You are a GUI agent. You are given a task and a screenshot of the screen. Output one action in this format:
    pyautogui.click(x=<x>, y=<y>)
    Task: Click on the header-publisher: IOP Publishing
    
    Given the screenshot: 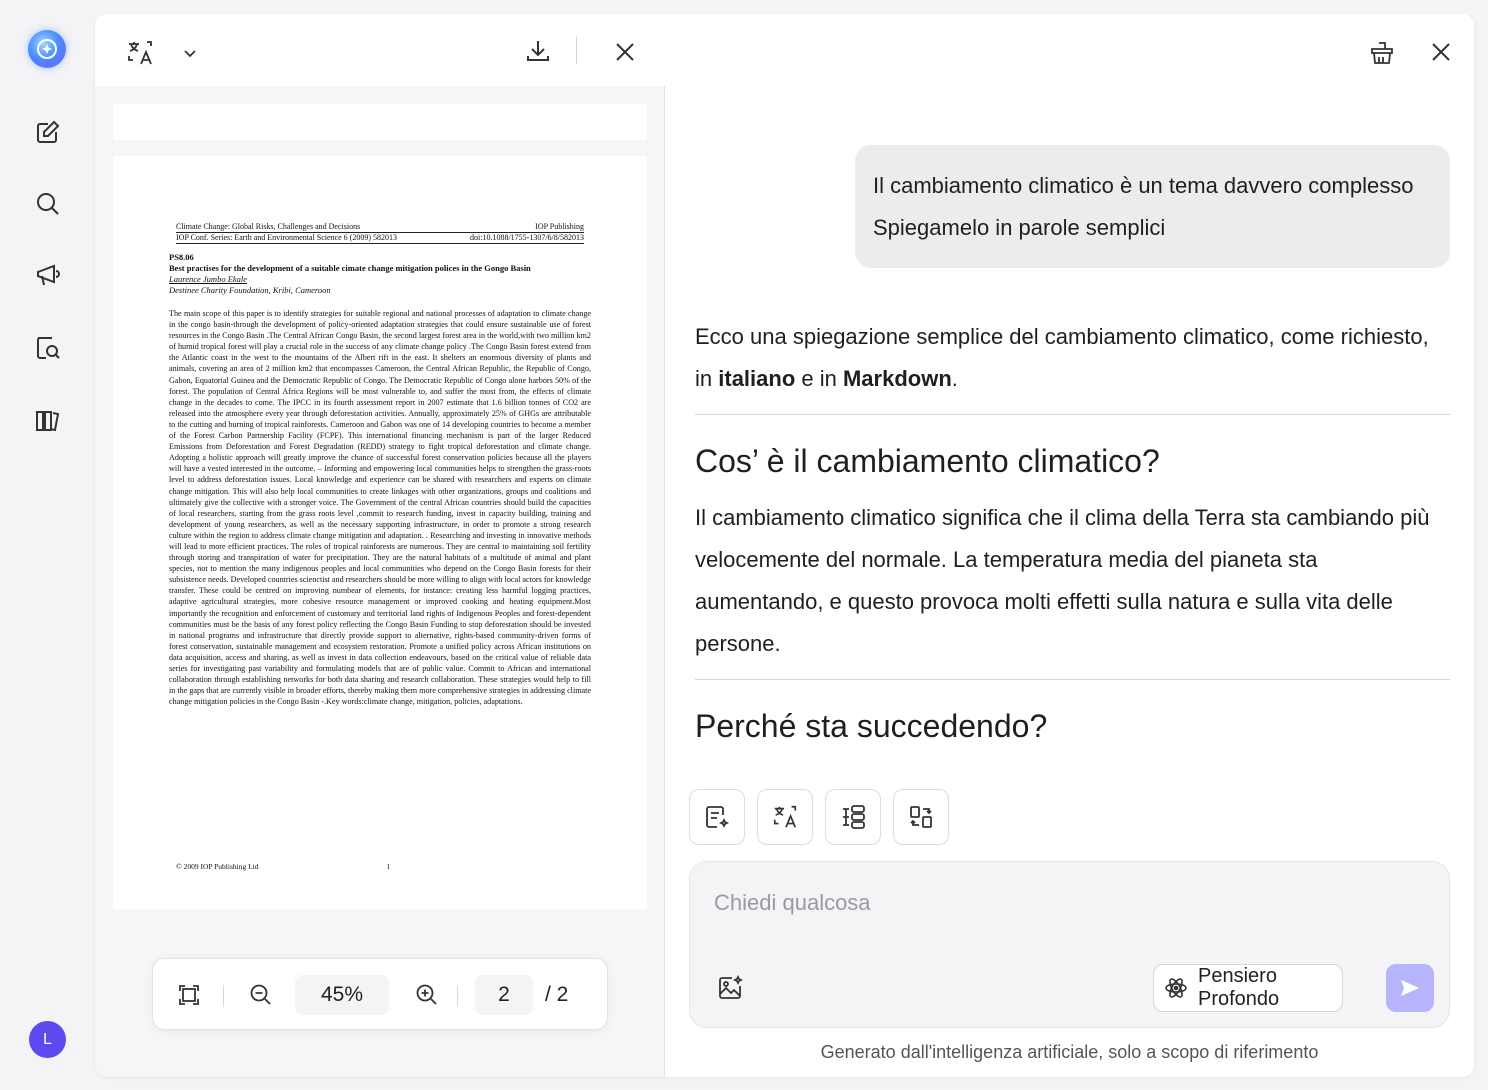 What is the action you would take?
    pyautogui.click(x=559, y=226)
    